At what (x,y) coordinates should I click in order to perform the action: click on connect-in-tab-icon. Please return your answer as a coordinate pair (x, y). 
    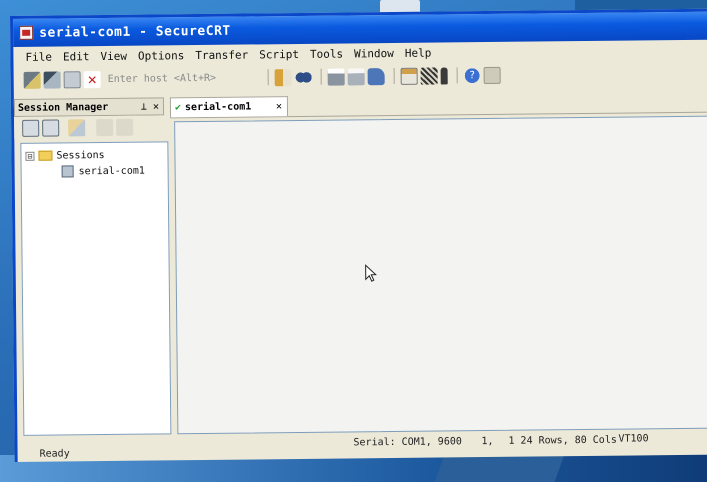
    Looking at the image, I should click on (51, 127).